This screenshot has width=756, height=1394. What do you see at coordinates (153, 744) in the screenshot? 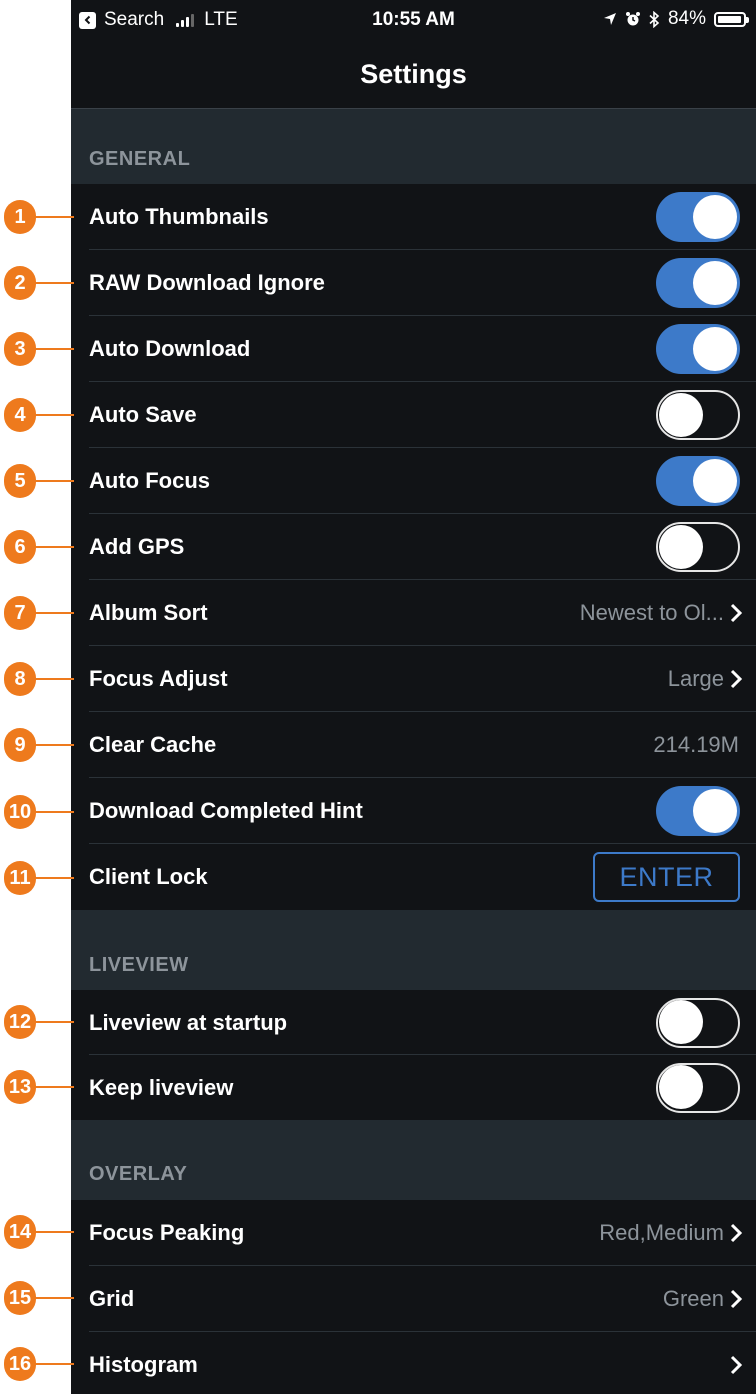
I see `setting-label: Clear Cache` at bounding box center [153, 744].